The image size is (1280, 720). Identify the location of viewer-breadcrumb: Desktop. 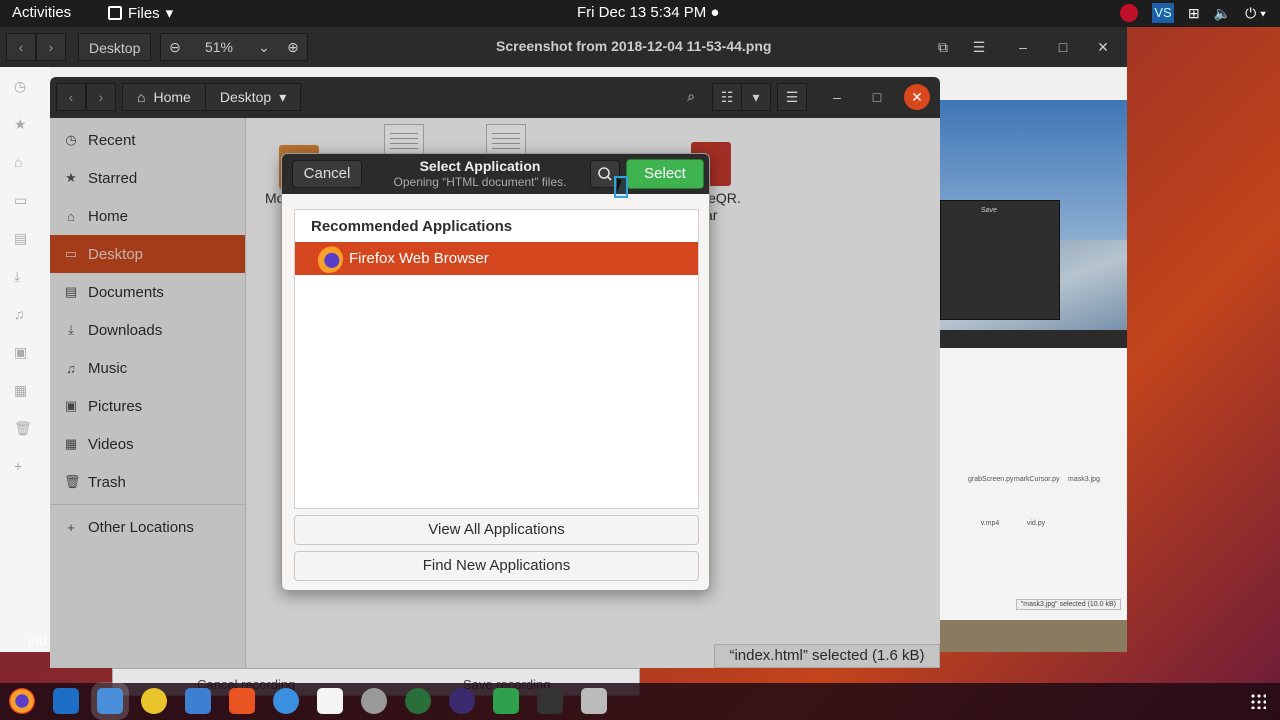
(115, 47).